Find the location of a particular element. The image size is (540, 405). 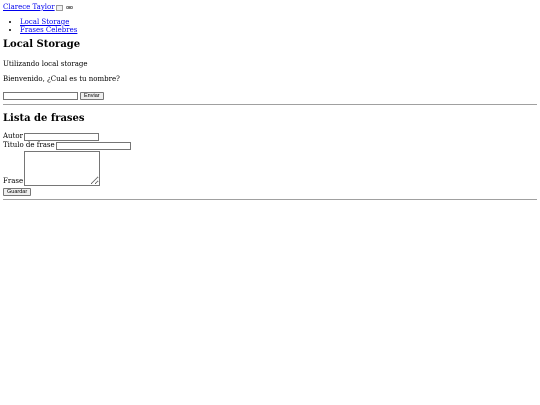

nav-list: Local Storage Frases Celebres is located at coordinates (270, 26).